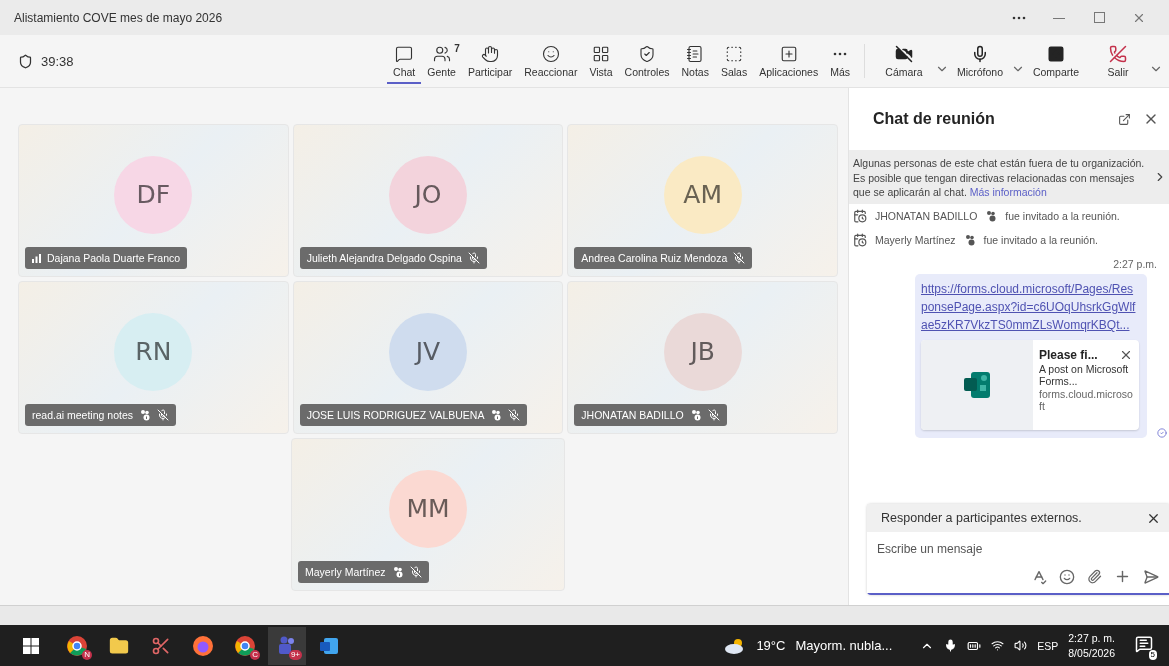 This screenshot has width=1169, height=666. I want to click on notice-text: Algunas personas de este chat están fuera de tu organización. Es posible que tengan directivas relacionadas con mensajes que se aplicarán al chat. Más información, so click(999, 178).